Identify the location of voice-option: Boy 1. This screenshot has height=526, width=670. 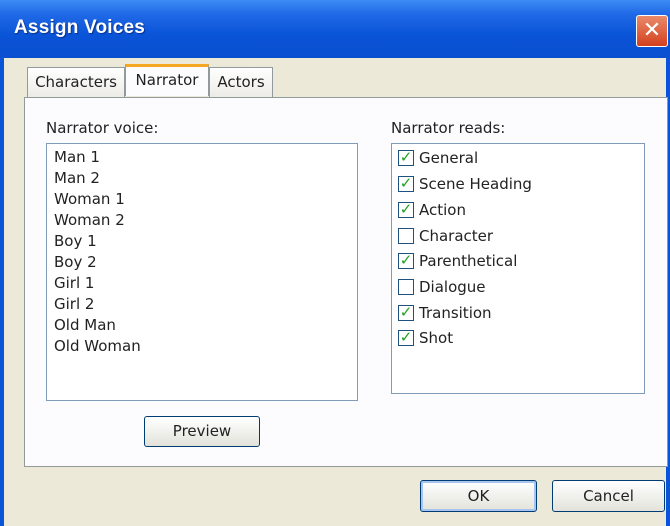
(75, 241).